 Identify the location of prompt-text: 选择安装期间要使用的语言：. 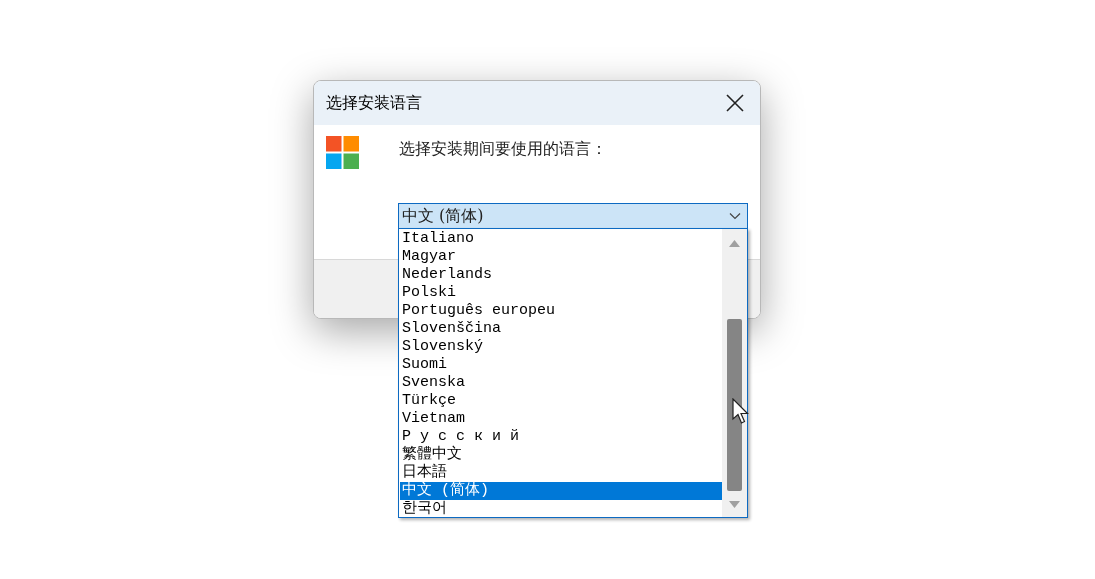
(503, 149).